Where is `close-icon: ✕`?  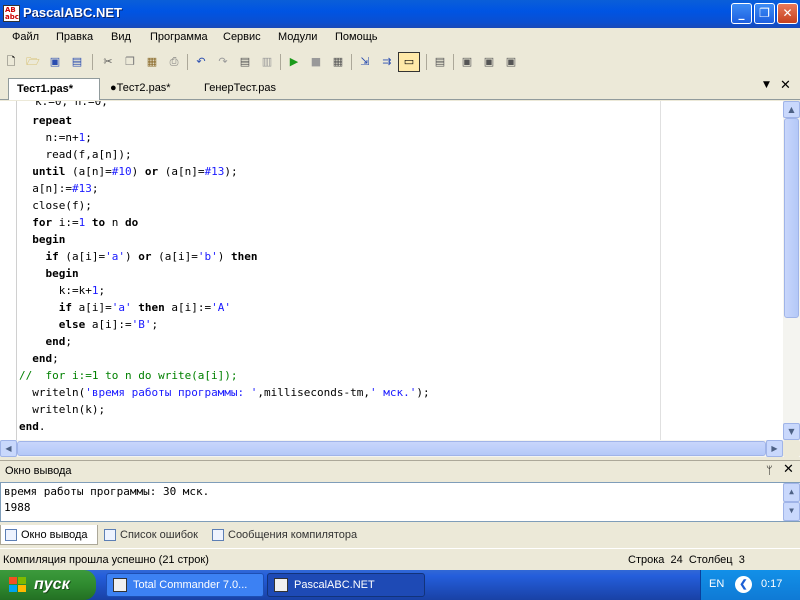 close-icon: ✕ is located at coordinates (788, 469).